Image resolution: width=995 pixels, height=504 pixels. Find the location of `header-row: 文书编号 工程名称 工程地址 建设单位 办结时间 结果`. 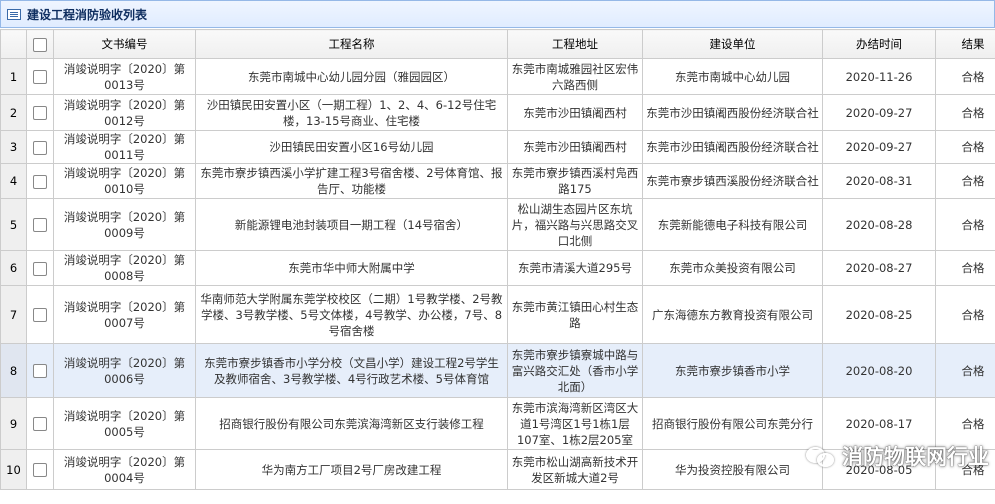

header-row: 文书编号 工程名称 工程地址 建设单位 办结时间 结果 is located at coordinates (497, 44).